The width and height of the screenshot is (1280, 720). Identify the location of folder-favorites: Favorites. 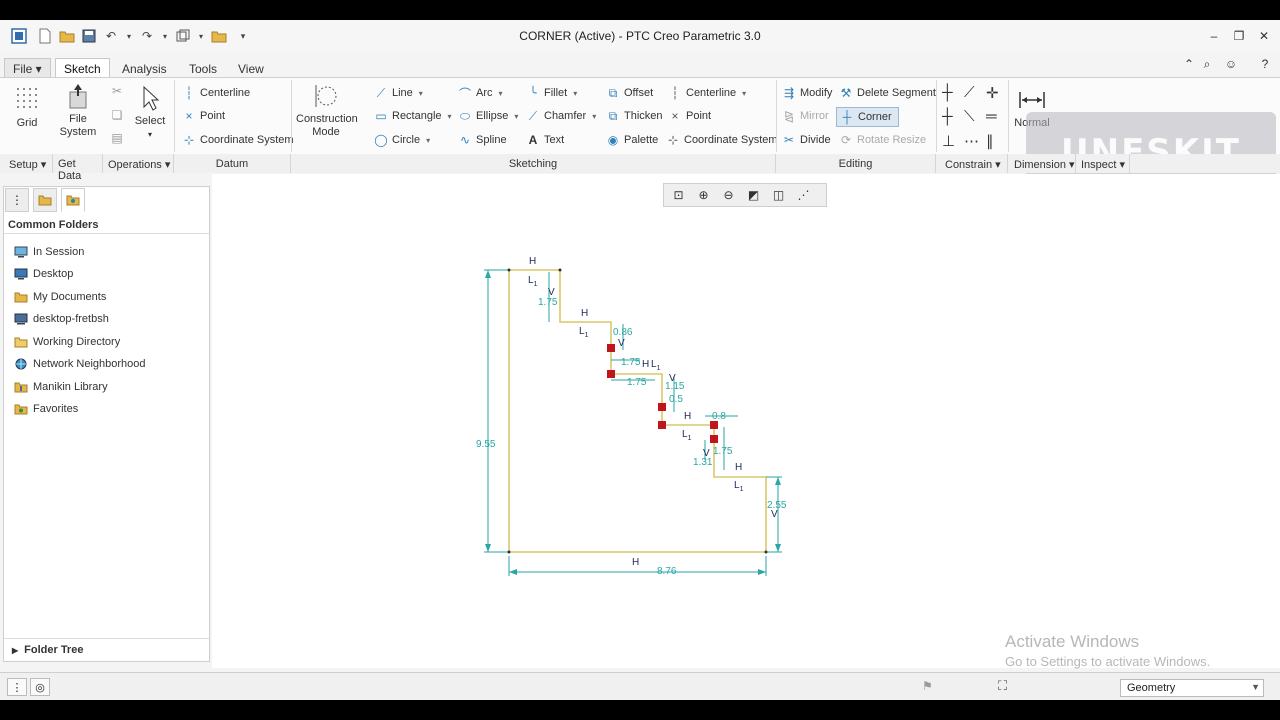
(46, 409).